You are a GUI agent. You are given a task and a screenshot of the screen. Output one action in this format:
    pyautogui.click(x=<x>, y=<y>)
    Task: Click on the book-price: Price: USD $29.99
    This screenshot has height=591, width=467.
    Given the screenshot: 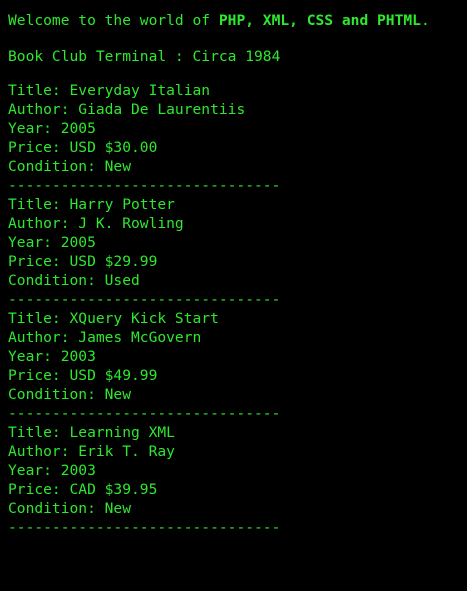 What is the action you would take?
    pyautogui.click(x=83, y=261)
    